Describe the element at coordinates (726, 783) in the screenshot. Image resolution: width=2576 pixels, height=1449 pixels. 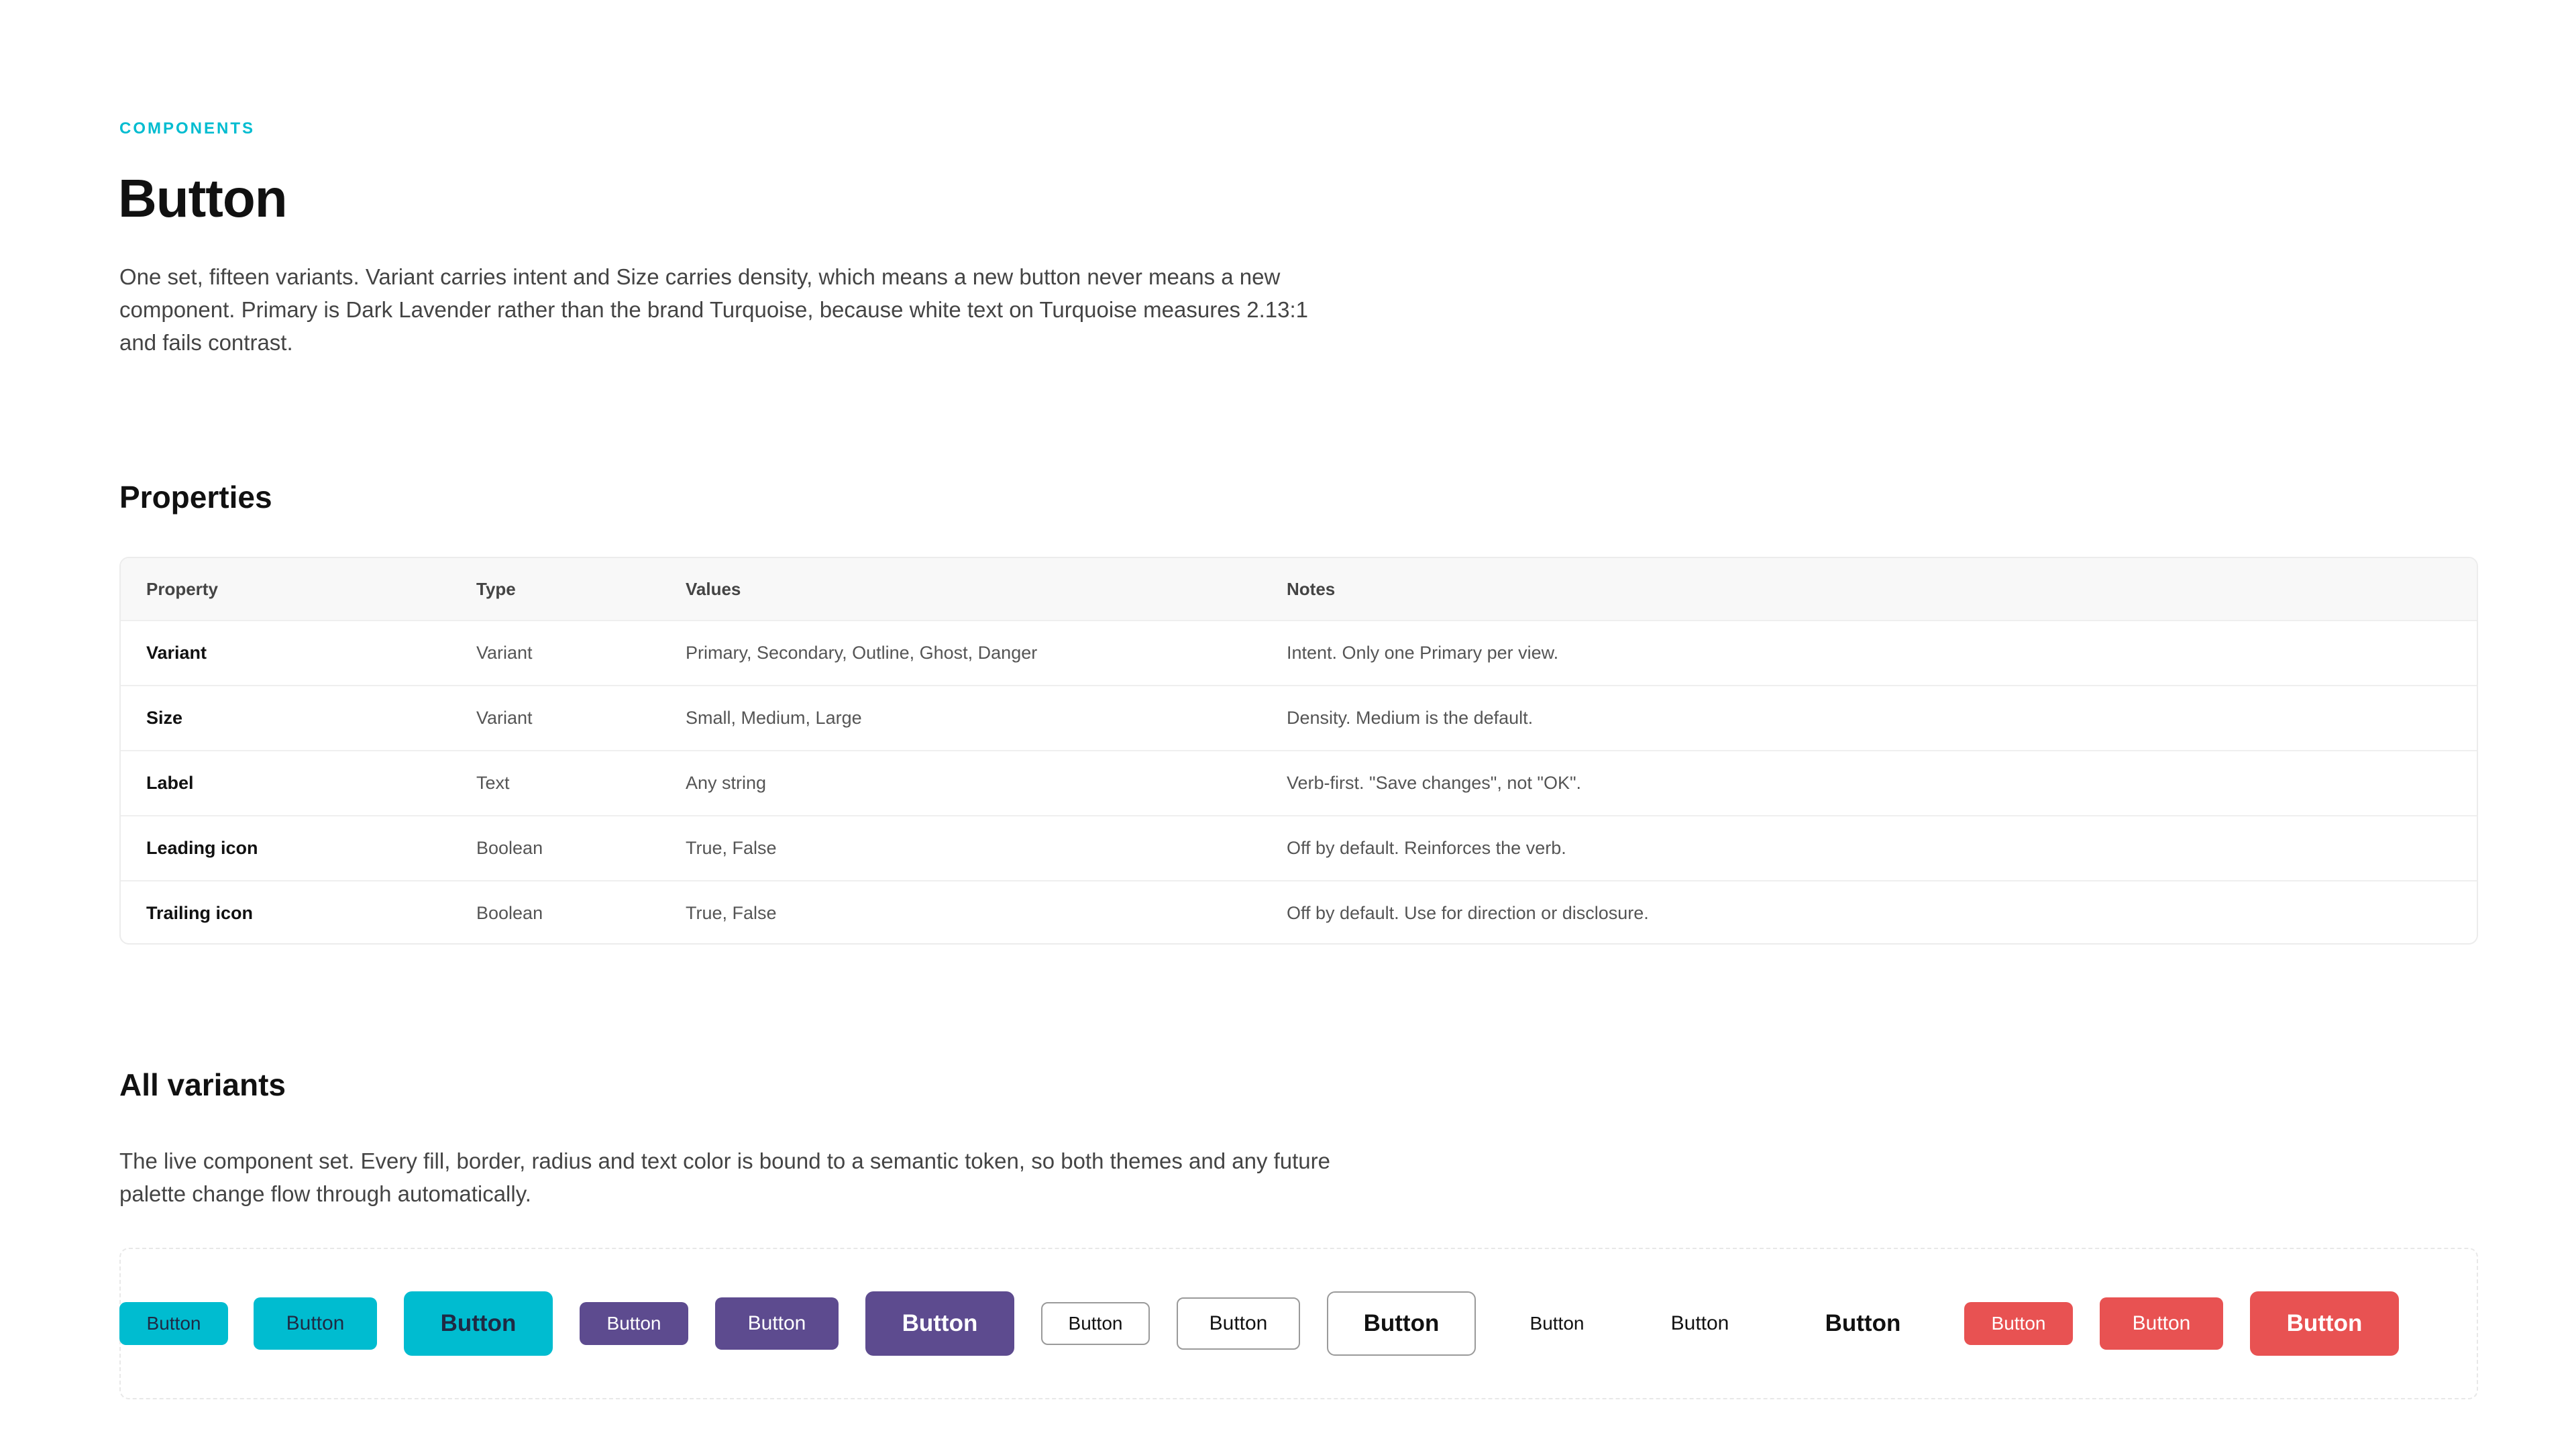
I see `property-values-cell: Any string` at that location.